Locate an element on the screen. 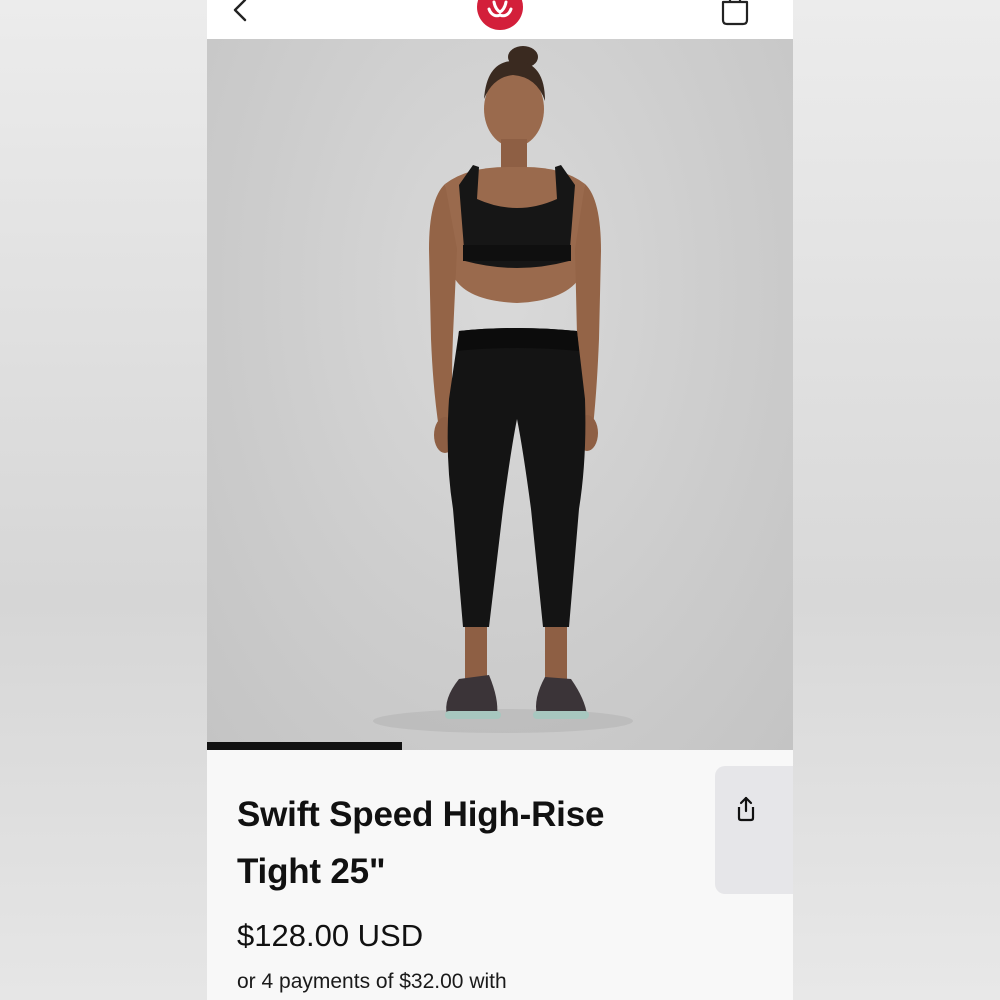 This screenshot has width=1000, height=1000. top-nav-bar is located at coordinates (500, 19).